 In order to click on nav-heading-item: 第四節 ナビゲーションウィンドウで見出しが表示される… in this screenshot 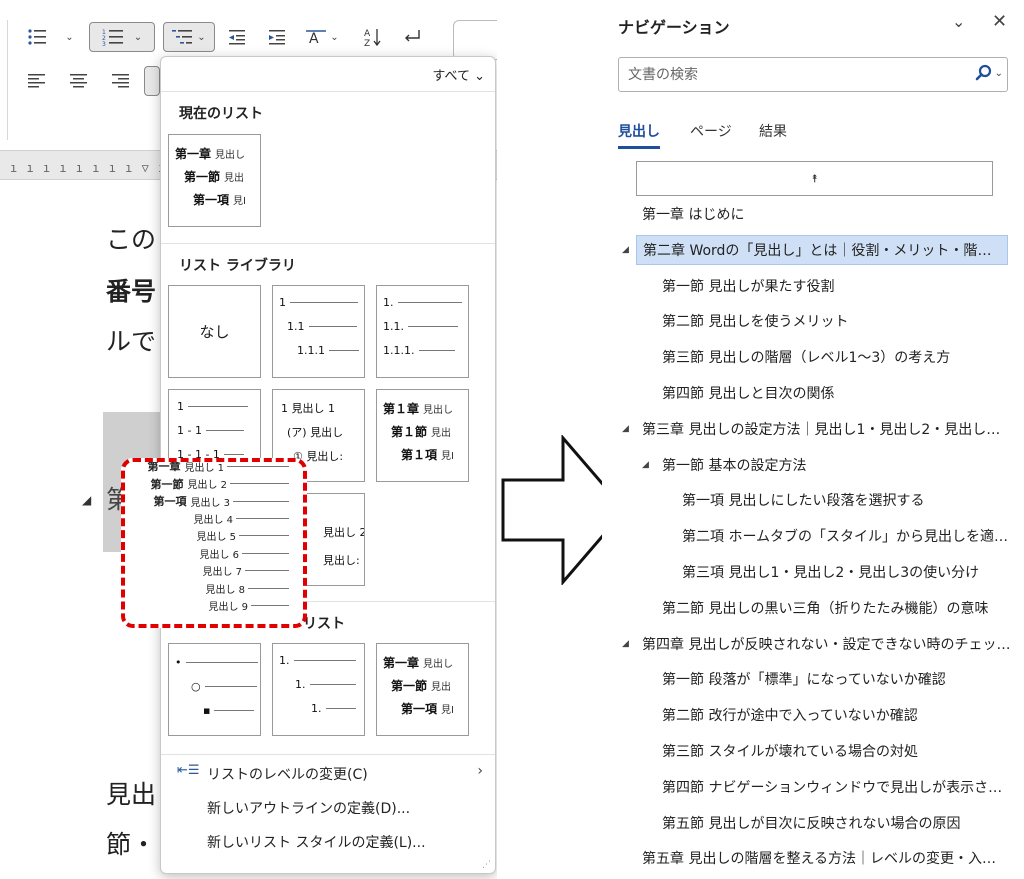, I will do `click(813, 787)`.